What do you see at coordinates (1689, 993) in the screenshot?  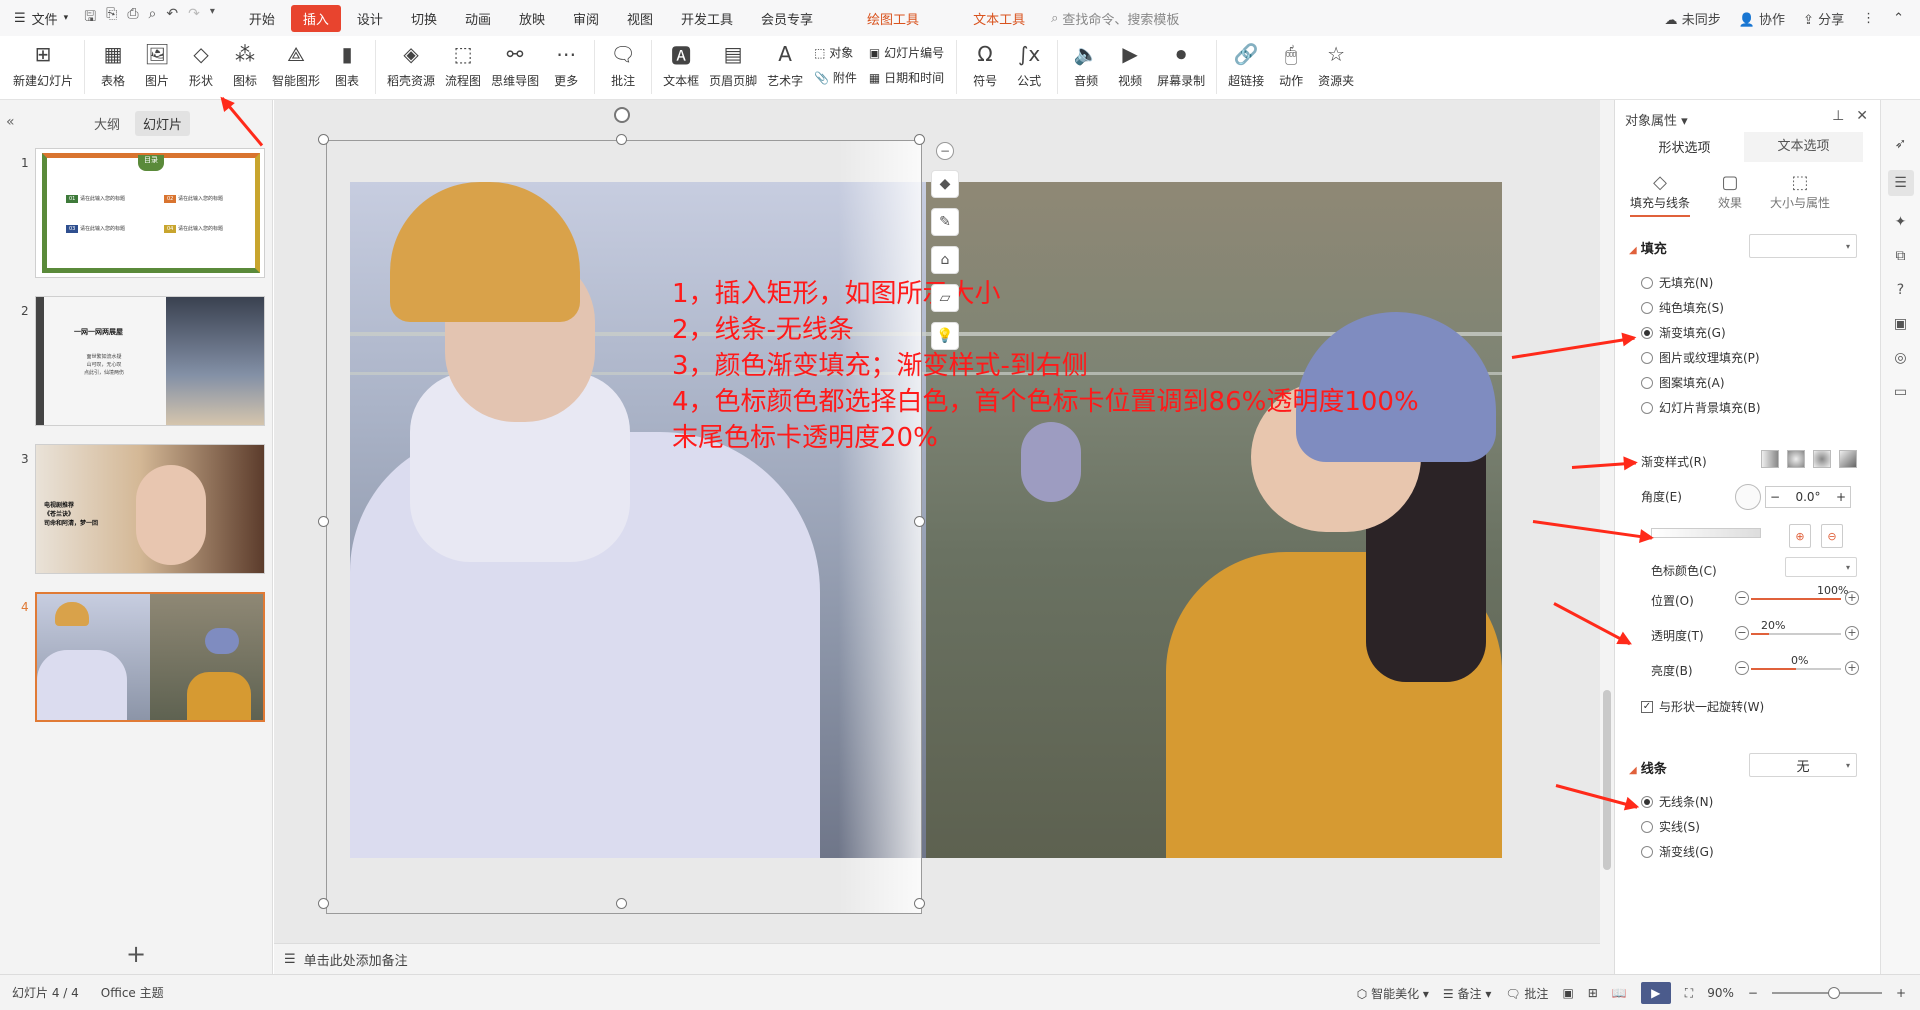 I see `fit-window-icon: ⛶` at bounding box center [1689, 993].